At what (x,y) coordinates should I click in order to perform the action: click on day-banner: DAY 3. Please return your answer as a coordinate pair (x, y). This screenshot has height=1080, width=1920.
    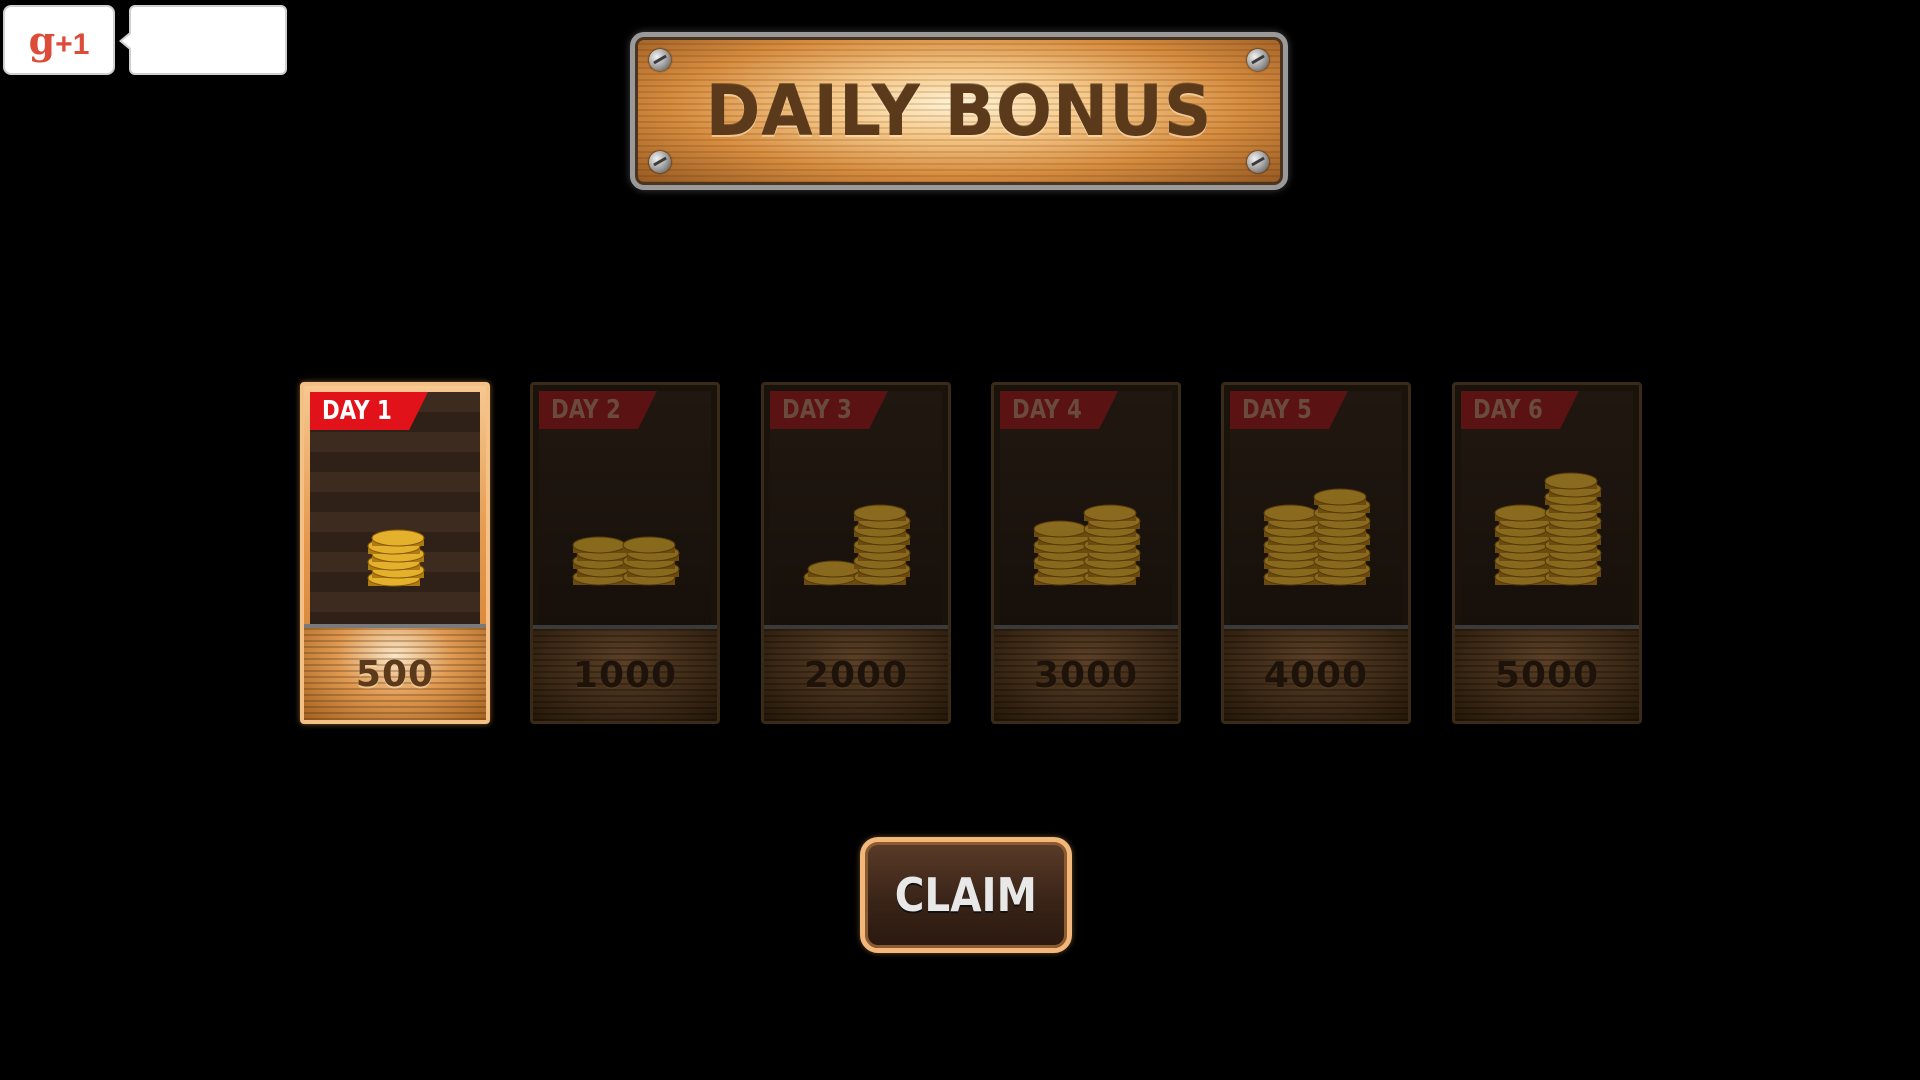
    Looking at the image, I should click on (829, 410).